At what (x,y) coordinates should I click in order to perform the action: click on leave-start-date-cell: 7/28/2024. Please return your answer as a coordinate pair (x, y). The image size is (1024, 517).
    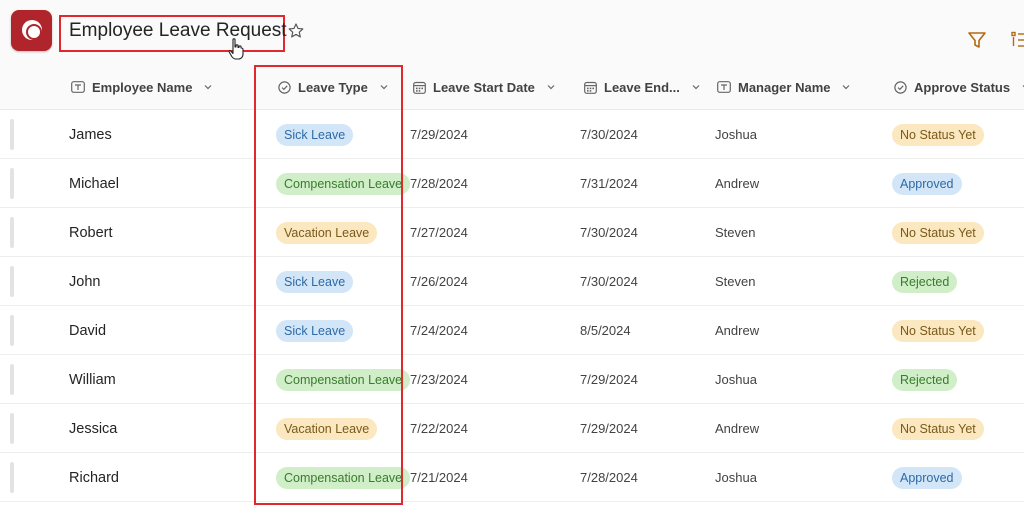
    Looking at the image, I should click on (439, 183).